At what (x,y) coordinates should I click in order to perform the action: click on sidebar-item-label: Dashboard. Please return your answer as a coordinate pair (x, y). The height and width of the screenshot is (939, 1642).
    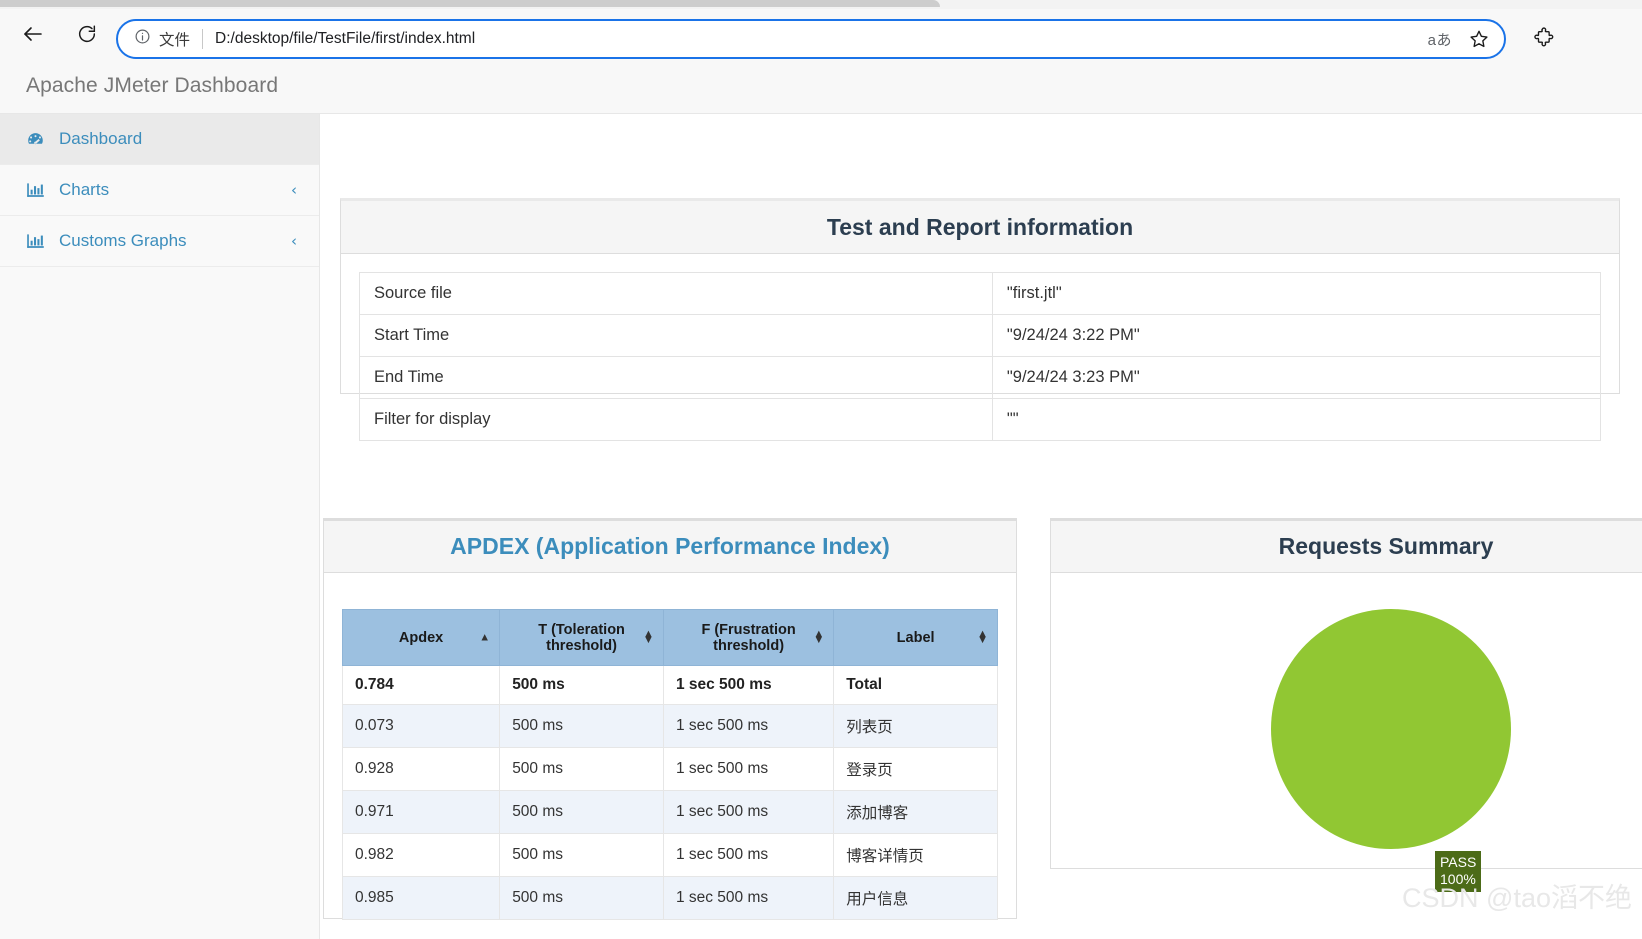
    Looking at the image, I should click on (101, 138).